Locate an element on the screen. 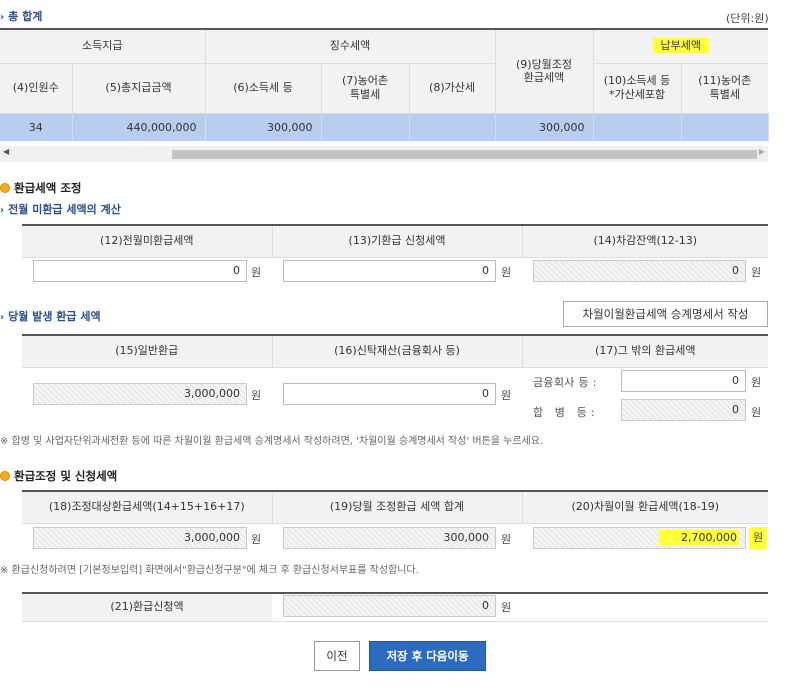 The image size is (800, 700). col-header-c19: (19)당월 조정환급 세액 합계 is located at coordinates (397, 507).